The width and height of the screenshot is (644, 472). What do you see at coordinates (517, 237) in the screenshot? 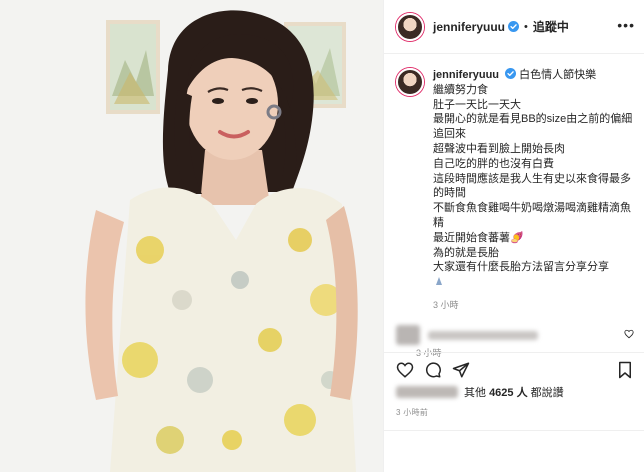
I see `sweet-potato-emoji: 🍠` at bounding box center [517, 237].